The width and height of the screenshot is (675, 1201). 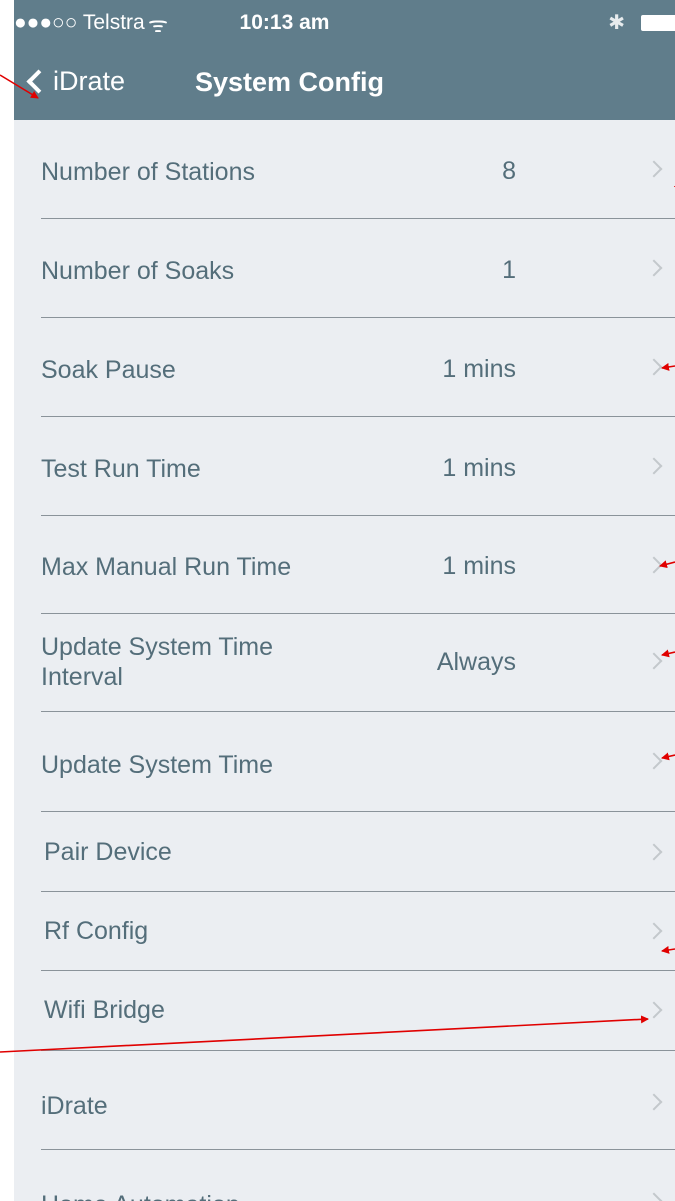 What do you see at coordinates (509, 270) in the screenshot?
I see `row-value: 1` at bounding box center [509, 270].